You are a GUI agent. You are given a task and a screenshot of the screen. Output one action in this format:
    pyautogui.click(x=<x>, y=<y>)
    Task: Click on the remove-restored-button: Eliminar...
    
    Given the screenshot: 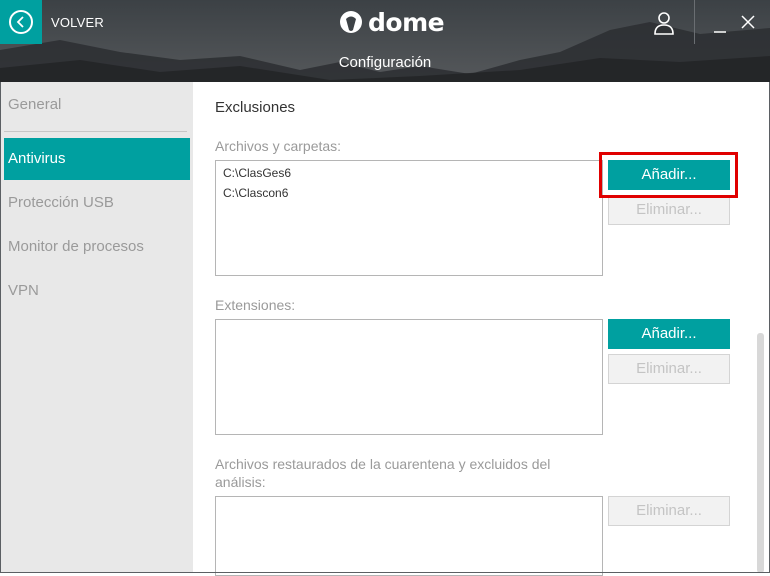 What is the action you would take?
    pyautogui.click(x=669, y=511)
    